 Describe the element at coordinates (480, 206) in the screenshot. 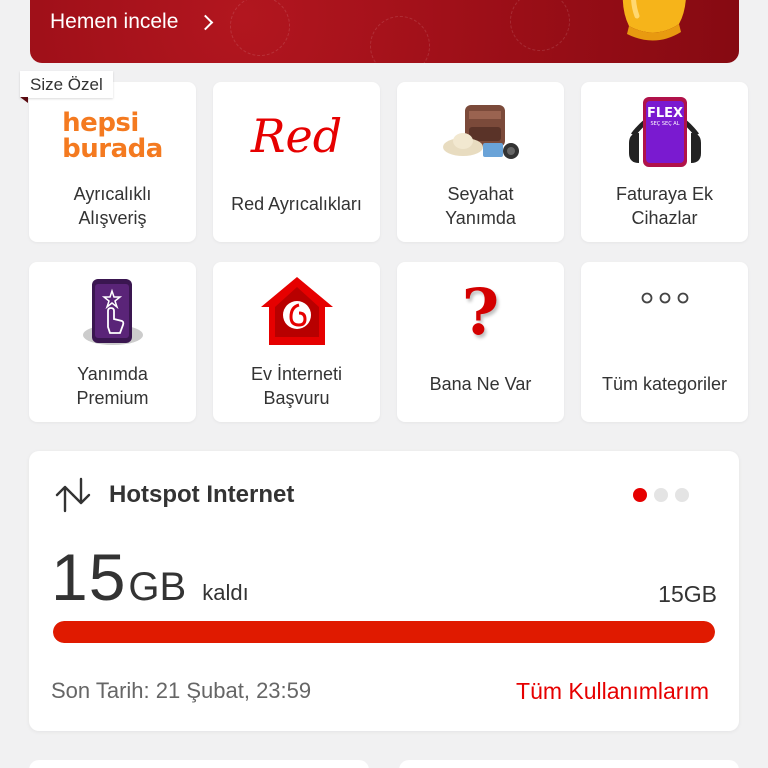

I see `tile-label: Seyahat Yanımda` at that location.